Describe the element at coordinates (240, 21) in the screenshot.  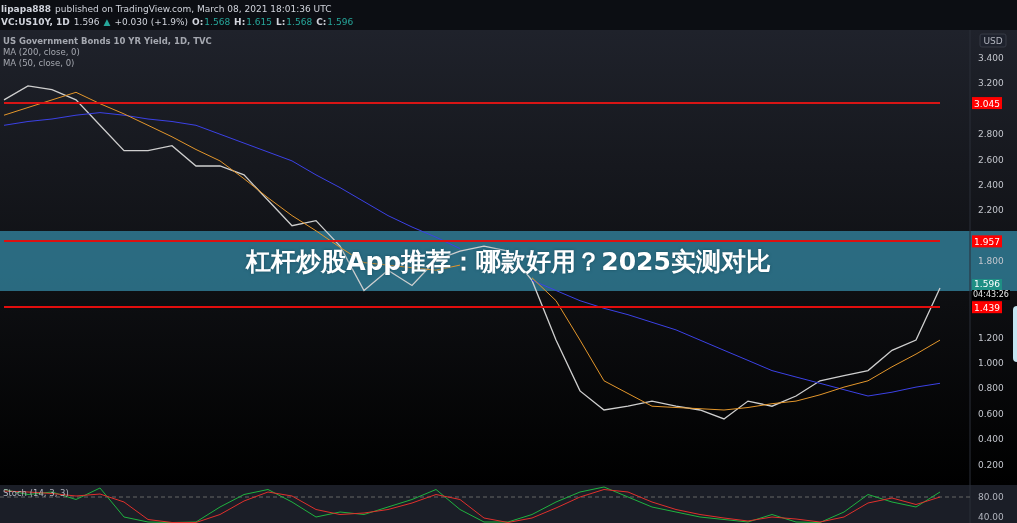
I see `ohlc-key: H:` at that location.